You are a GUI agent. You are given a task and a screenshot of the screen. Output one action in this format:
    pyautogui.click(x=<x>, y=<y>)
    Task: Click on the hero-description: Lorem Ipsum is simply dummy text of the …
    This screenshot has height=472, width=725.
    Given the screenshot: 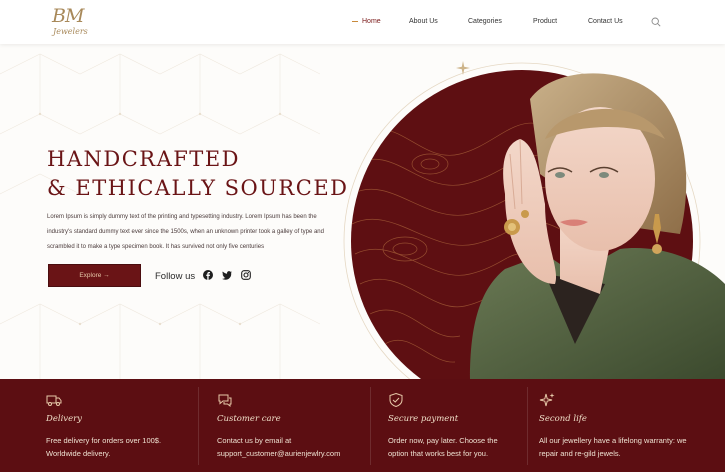 What is the action you would take?
    pyautogui.click(x=185, y=232)
    